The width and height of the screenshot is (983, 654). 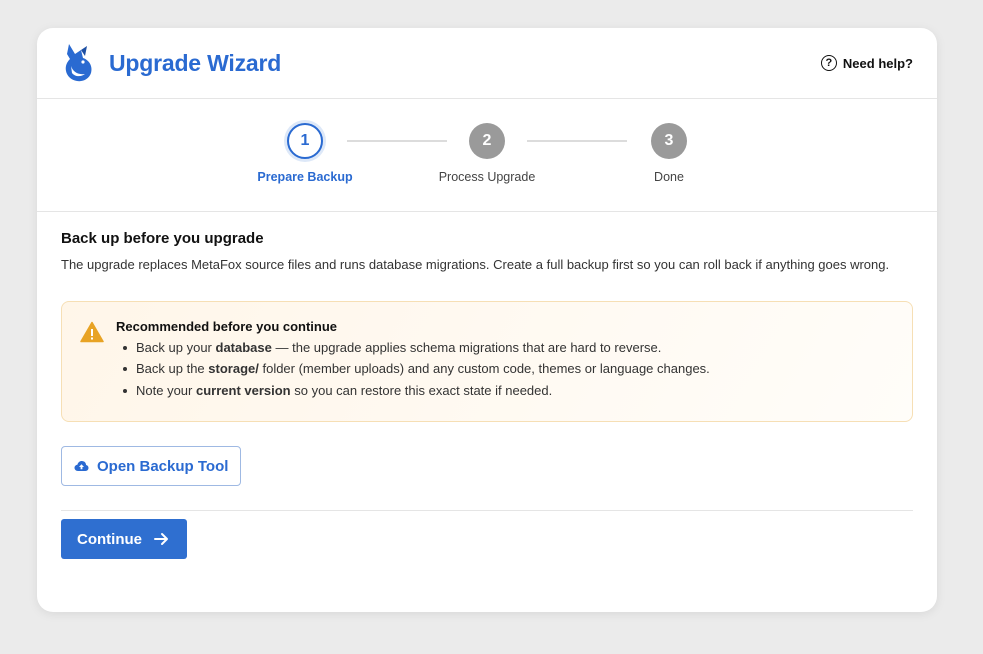 What do you see at coordinates (78, 63) in the screenshot?
I see `fox-logo-icon` at bounding box center [78, 63].